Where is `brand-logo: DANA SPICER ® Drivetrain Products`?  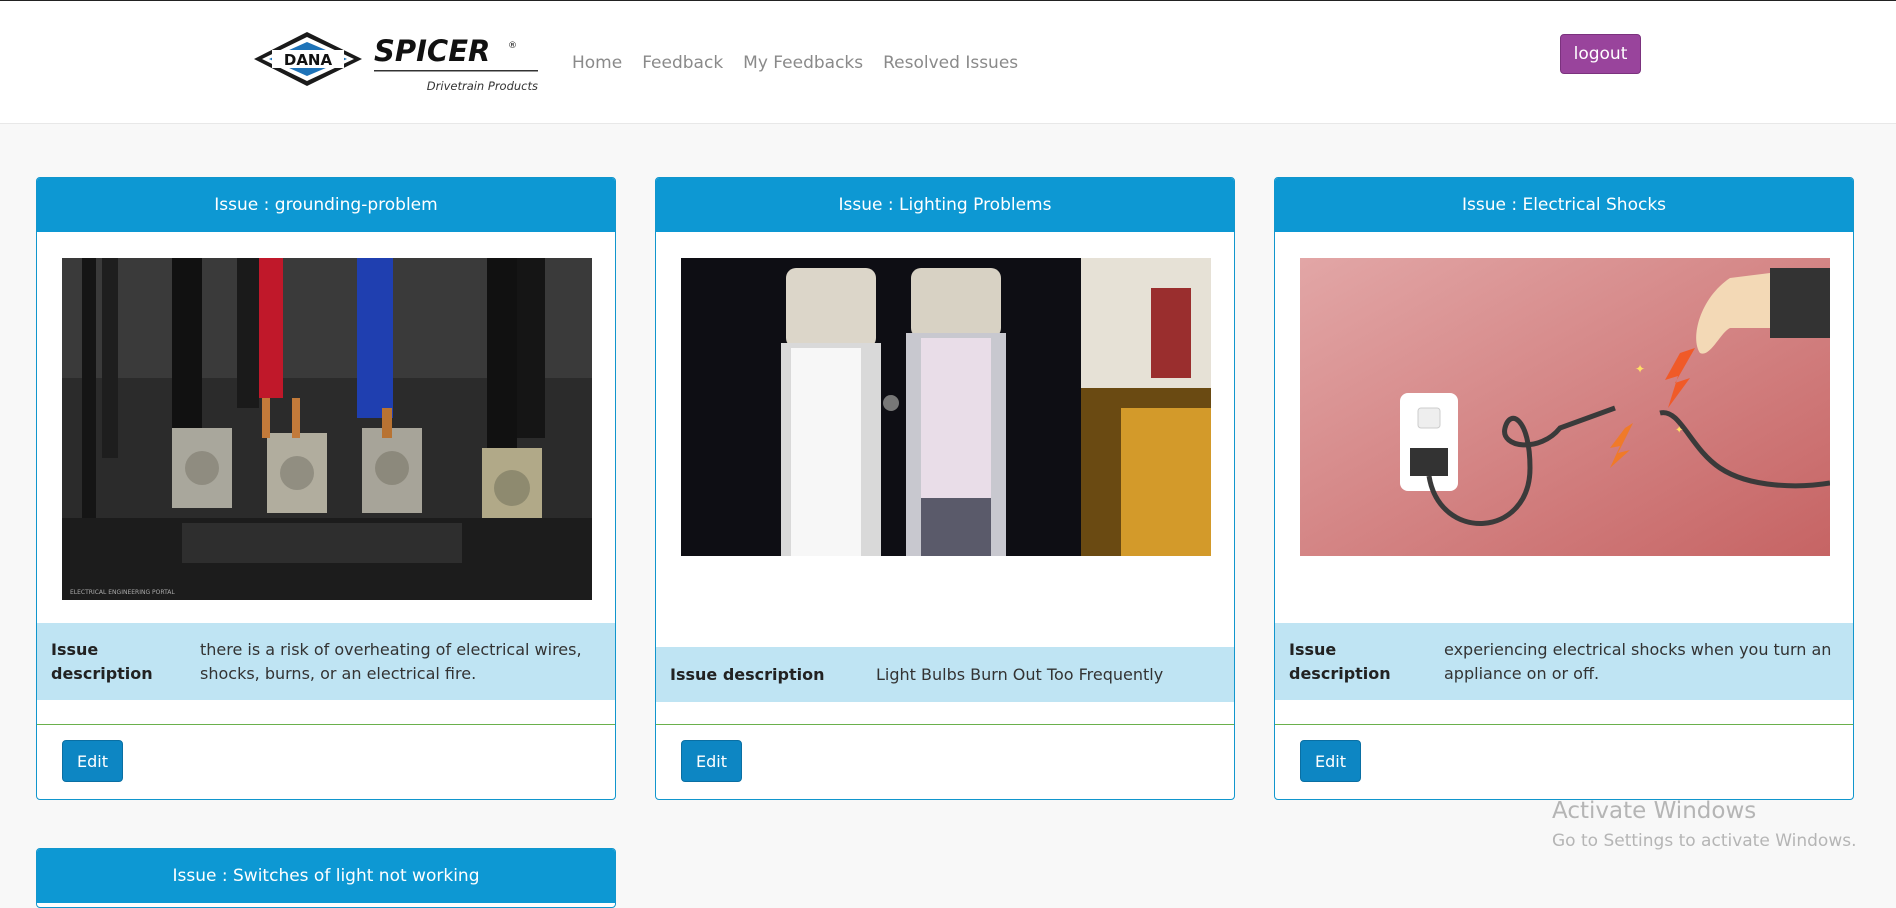 brand-logo: DANA SPICER ® Drivetrain Products is located at coordinates (397, 63).